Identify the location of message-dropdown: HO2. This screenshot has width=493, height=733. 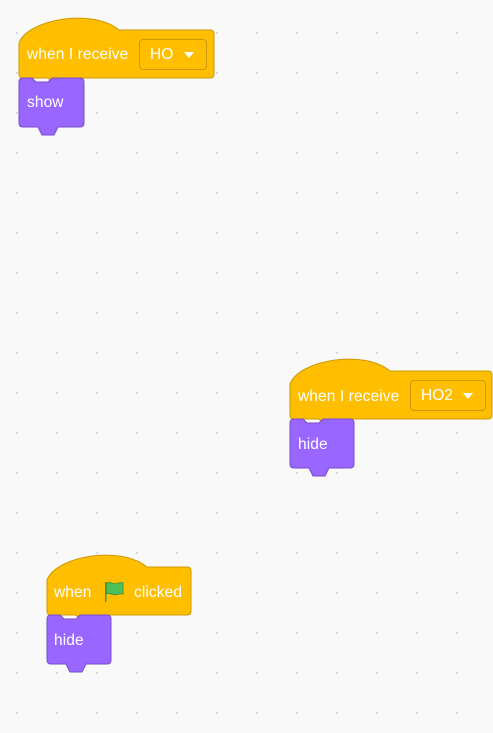
(448, 395).